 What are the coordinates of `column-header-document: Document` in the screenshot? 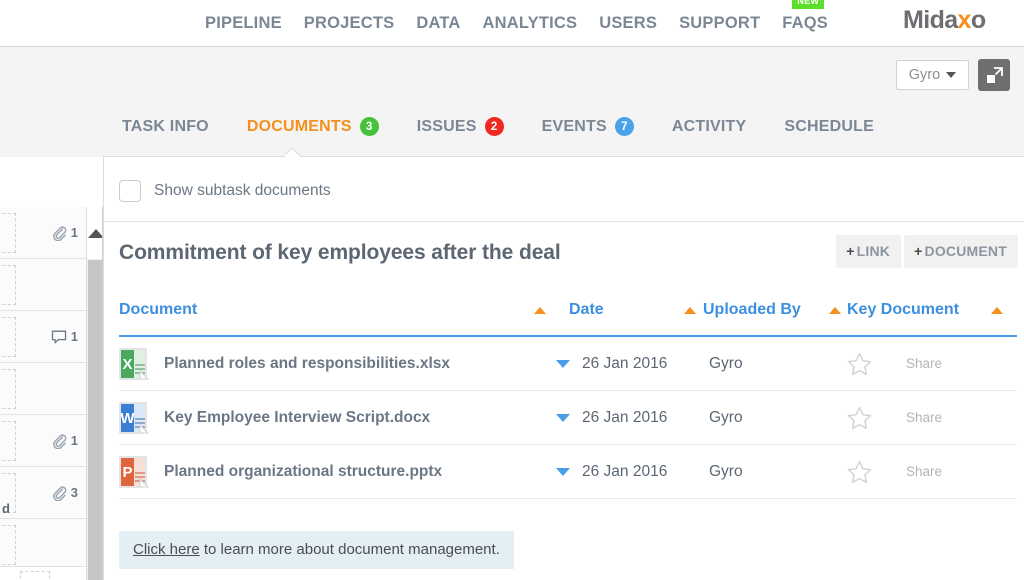 It's located at (158, 310).